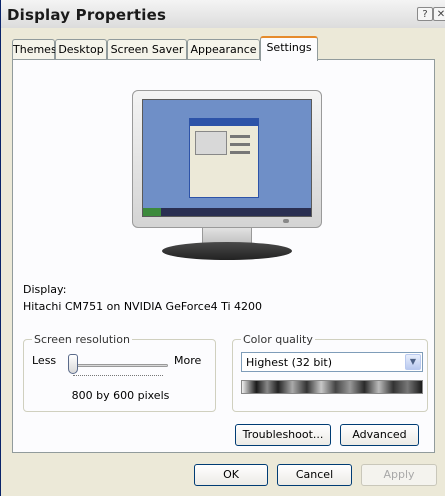  What do you see at coordinates (73, 364) in the screenshot?
I see `resolution-slider-thumb` at bounding box center [73, 364].